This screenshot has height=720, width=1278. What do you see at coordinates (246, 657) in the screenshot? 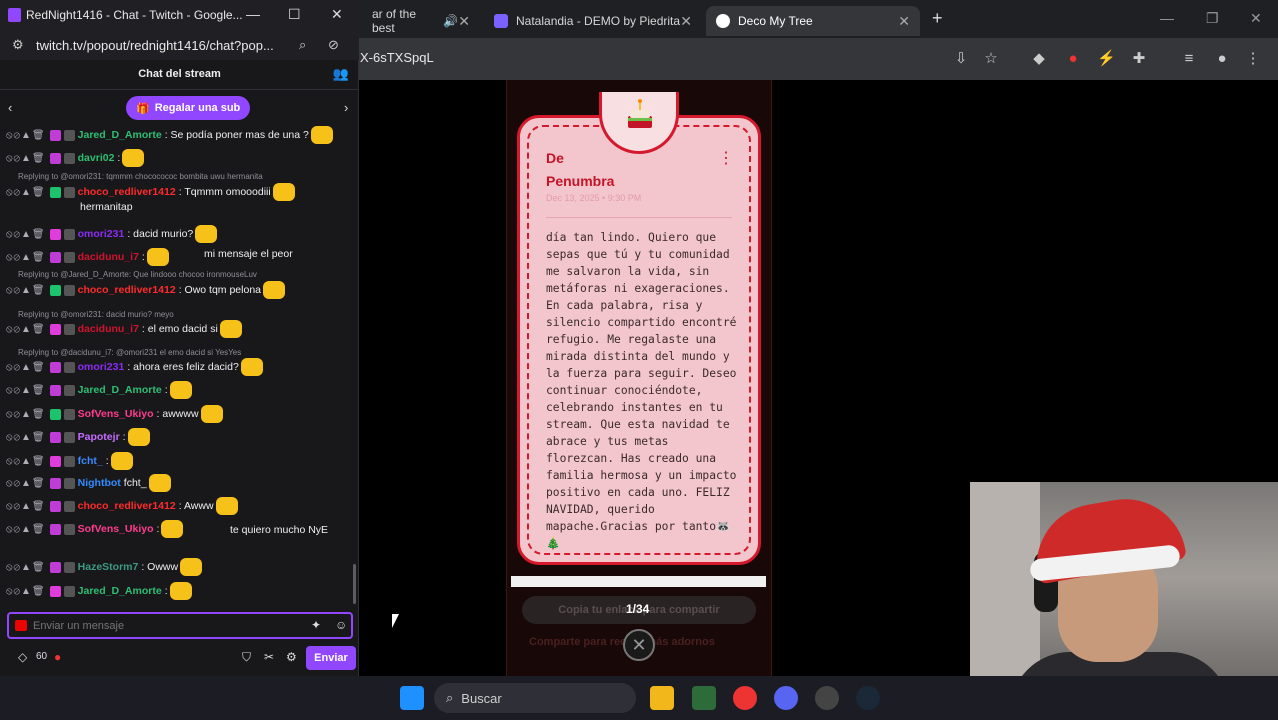
I see `shield-icon: ⛉` at bounding box center [246, 657].